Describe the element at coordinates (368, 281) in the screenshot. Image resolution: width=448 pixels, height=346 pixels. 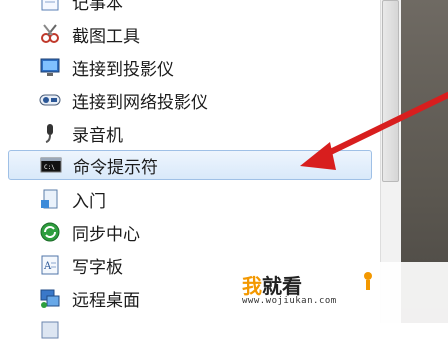
I see `watermark-logo-icon` at that location.